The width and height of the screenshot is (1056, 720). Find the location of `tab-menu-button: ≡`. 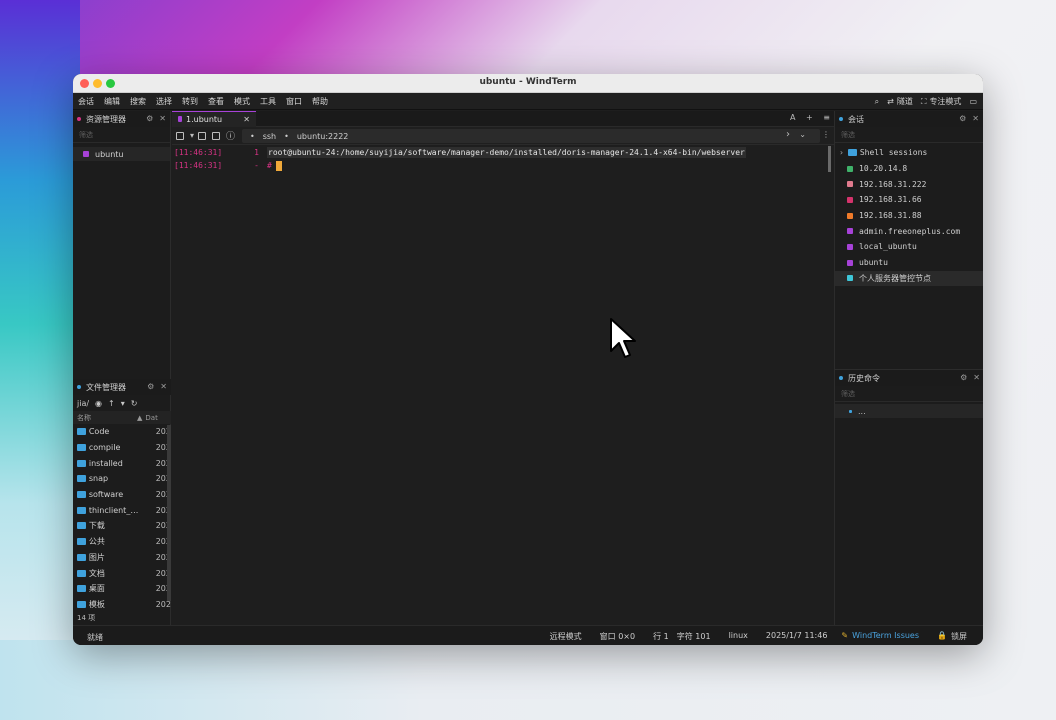

tab-menu-button: ≡ is located at coordinates (826, 117).